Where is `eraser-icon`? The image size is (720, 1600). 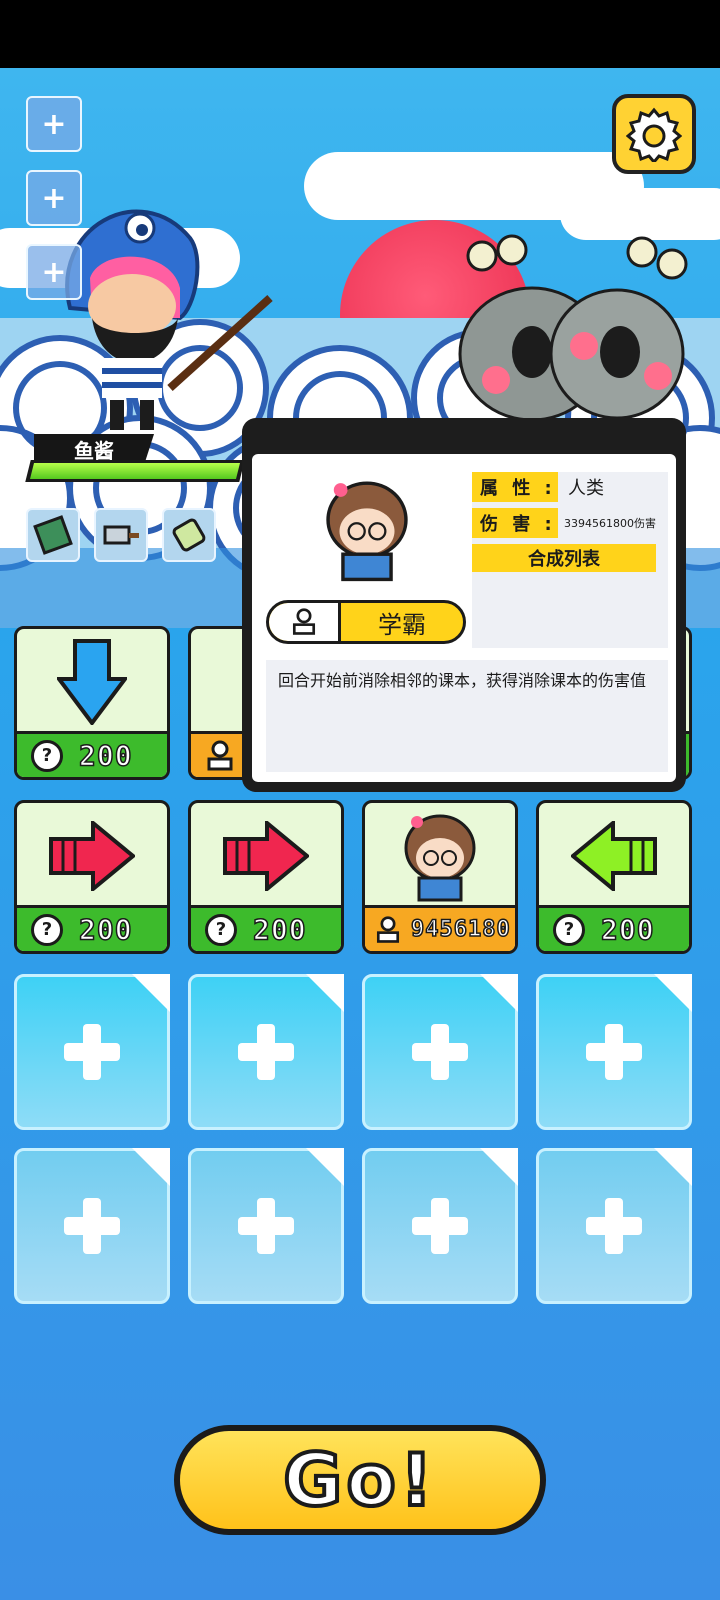
eraser-icon is located at coordinates (189, 535).